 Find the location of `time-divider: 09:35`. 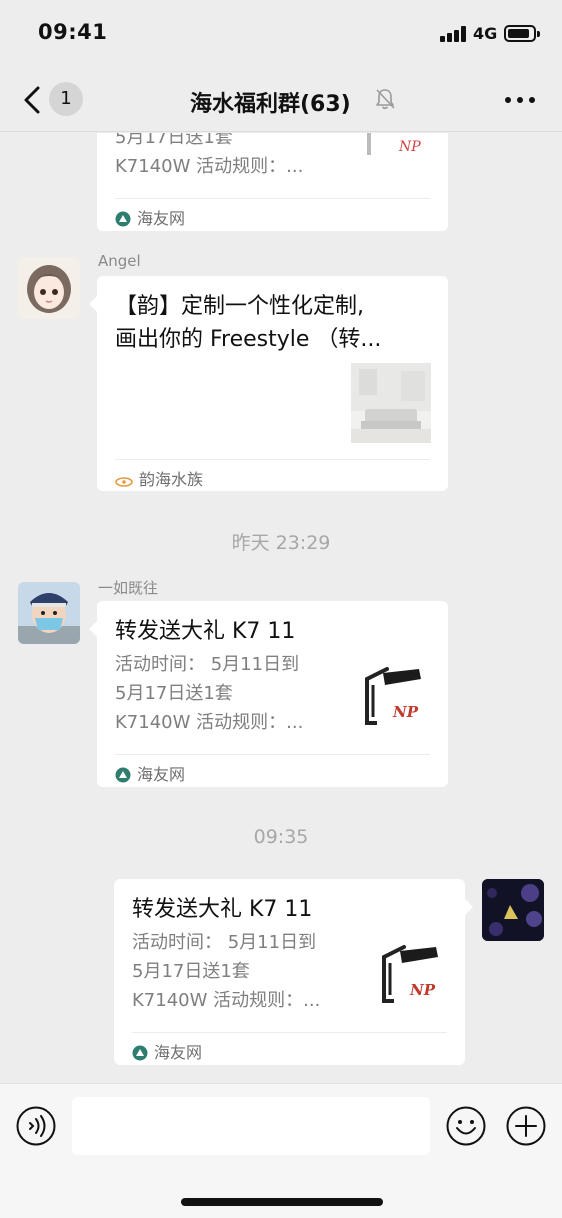

time-divider: 09:35 is located at coordinates (281, 837).